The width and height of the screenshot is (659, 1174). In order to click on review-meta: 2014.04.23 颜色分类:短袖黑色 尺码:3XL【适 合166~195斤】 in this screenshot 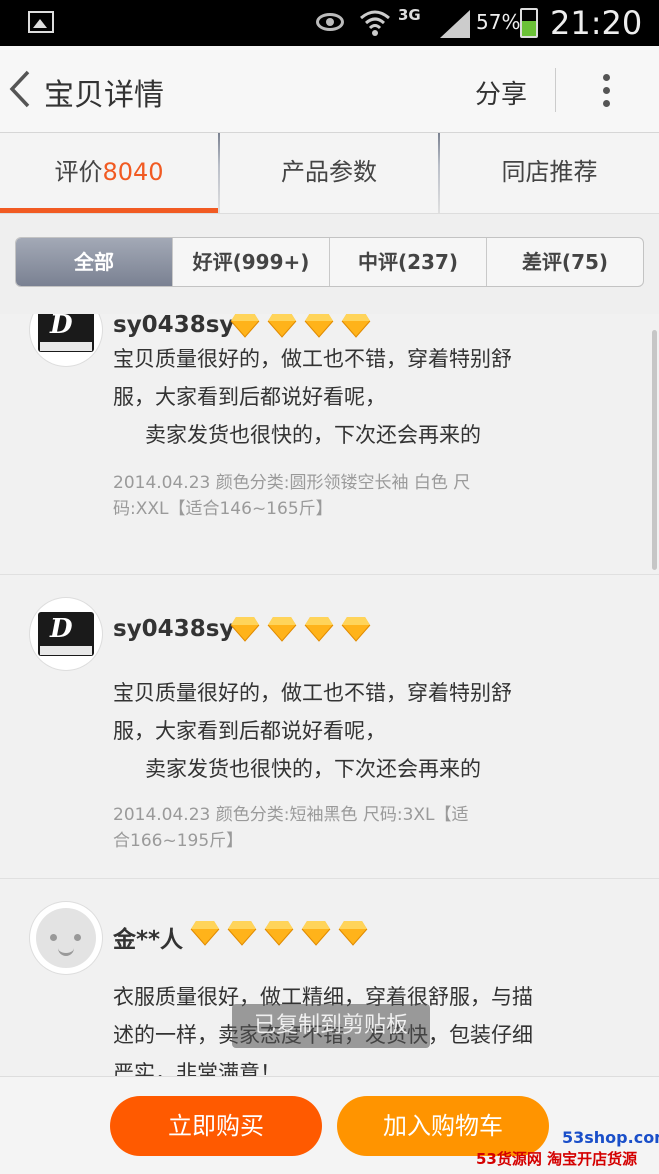, I will do `click(333, 828)`.